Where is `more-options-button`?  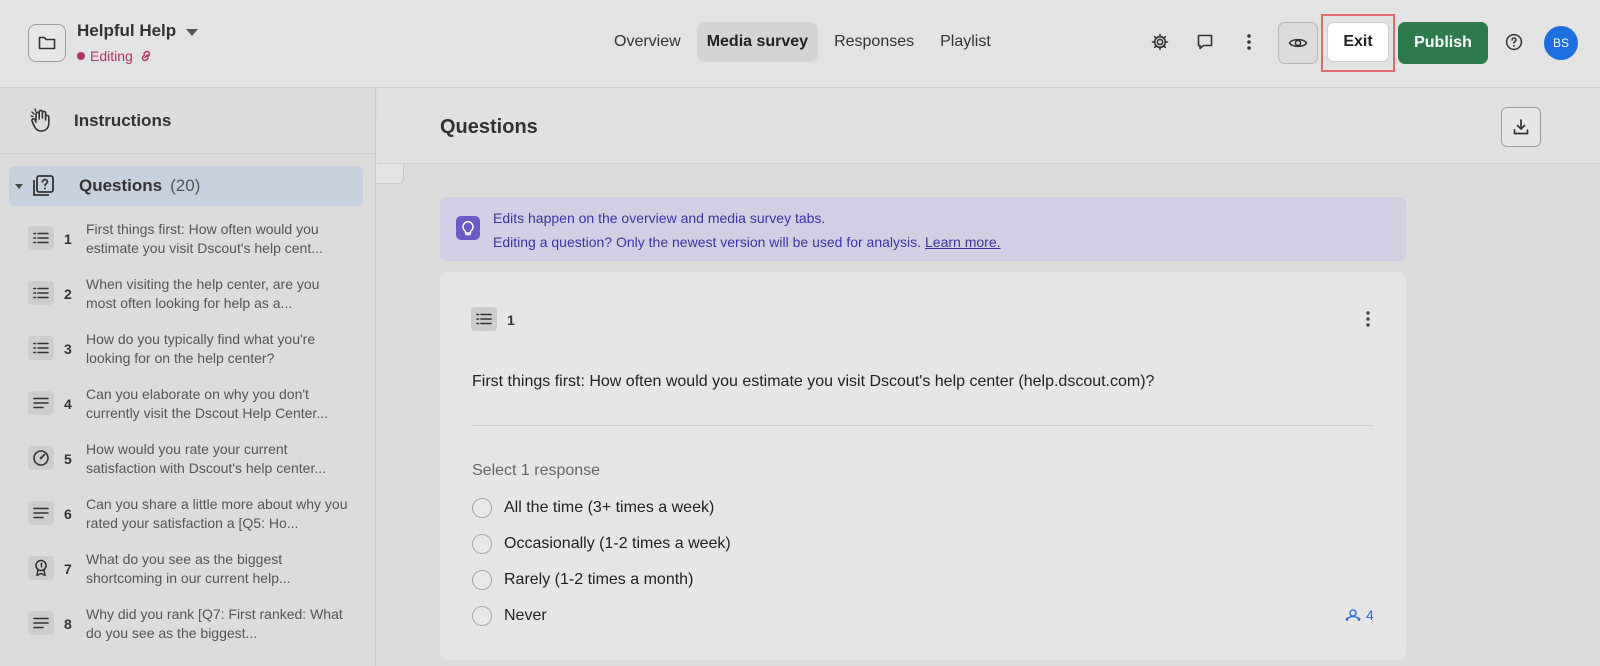 more-options-button is located at coordinates (1249, 42).